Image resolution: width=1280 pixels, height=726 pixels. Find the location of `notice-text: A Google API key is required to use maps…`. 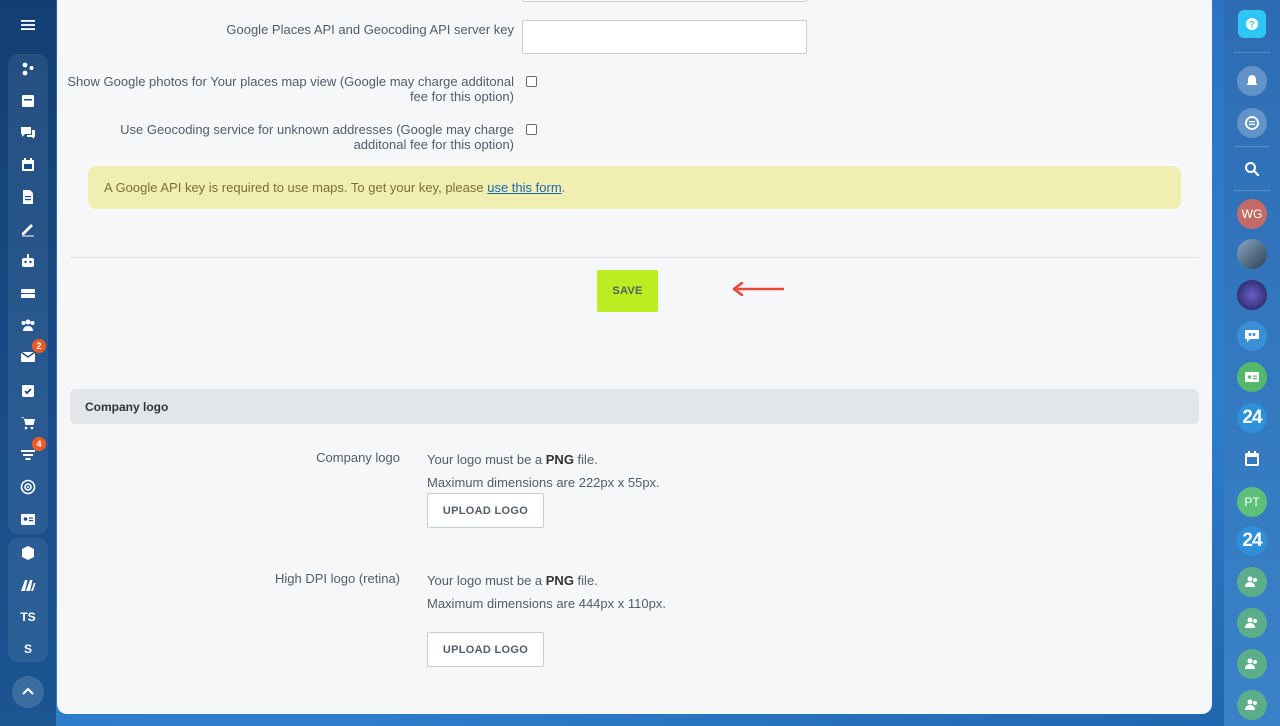

notice-text: A Google API key is required to use maps… is located at coordinates (296, 187).